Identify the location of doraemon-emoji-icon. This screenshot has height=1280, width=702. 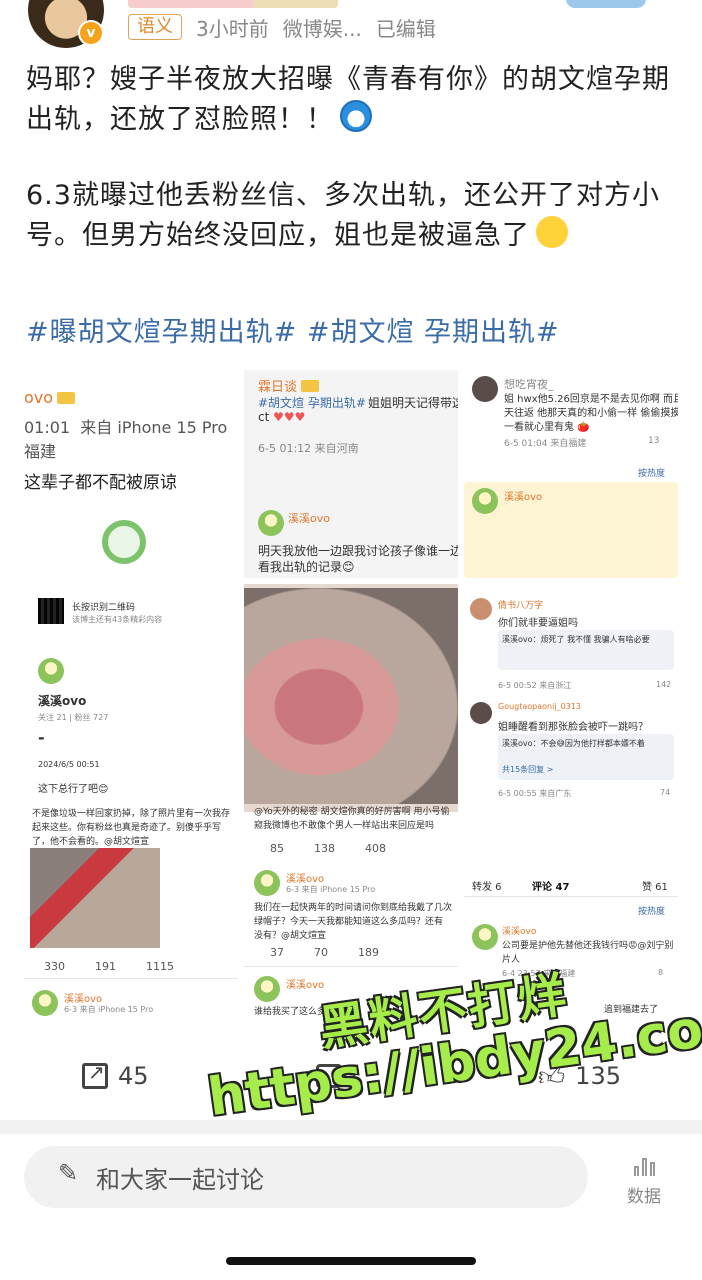
(356, 116).